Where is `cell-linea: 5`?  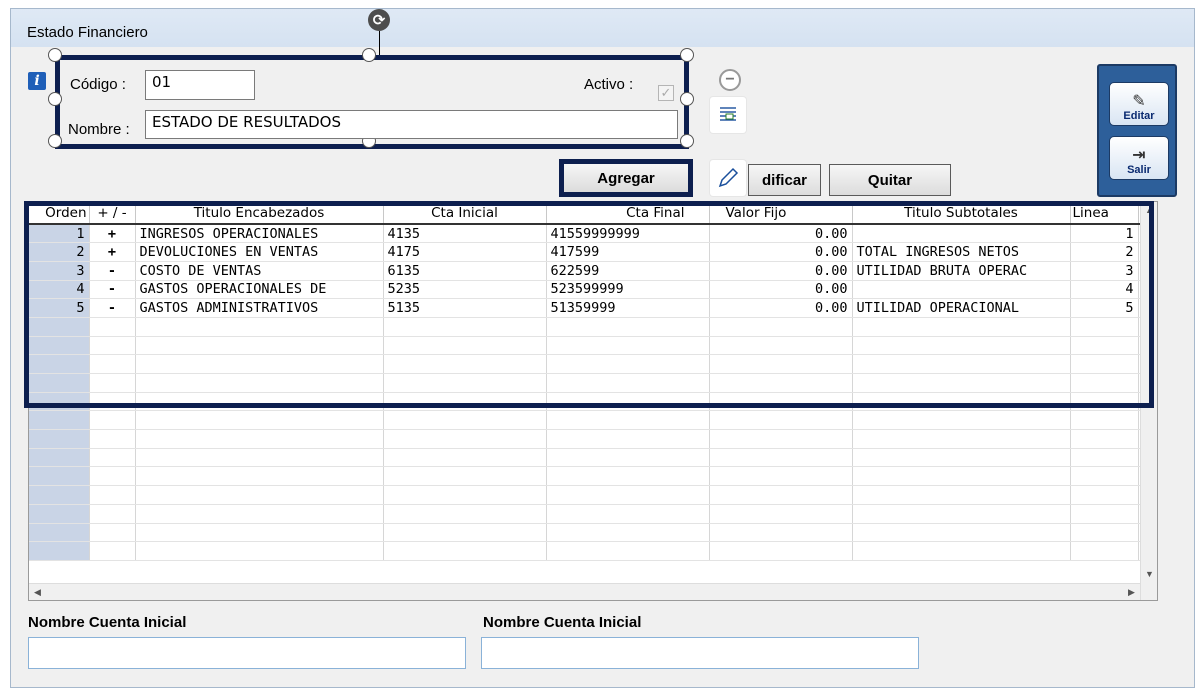
cell-linea: 5 is located at coordinates (1104, 308).